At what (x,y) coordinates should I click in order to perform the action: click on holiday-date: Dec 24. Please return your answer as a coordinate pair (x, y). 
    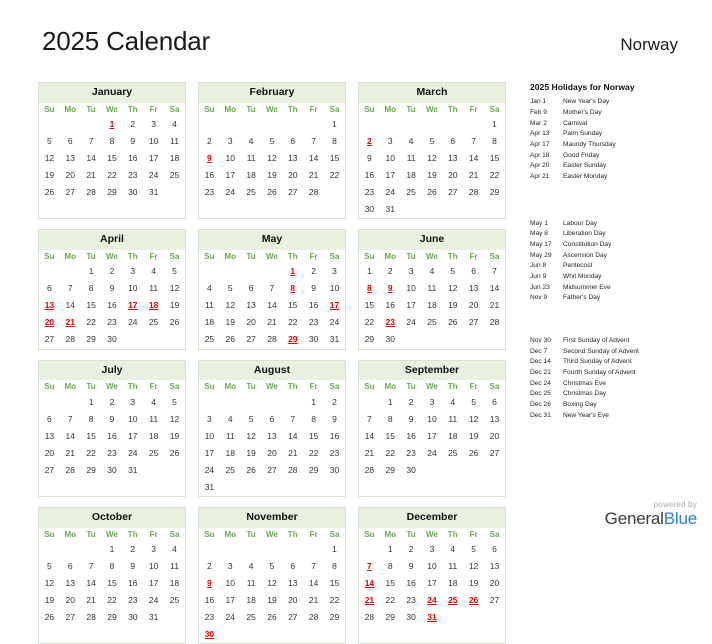
    Looking at the image, I should click on (540, 383).